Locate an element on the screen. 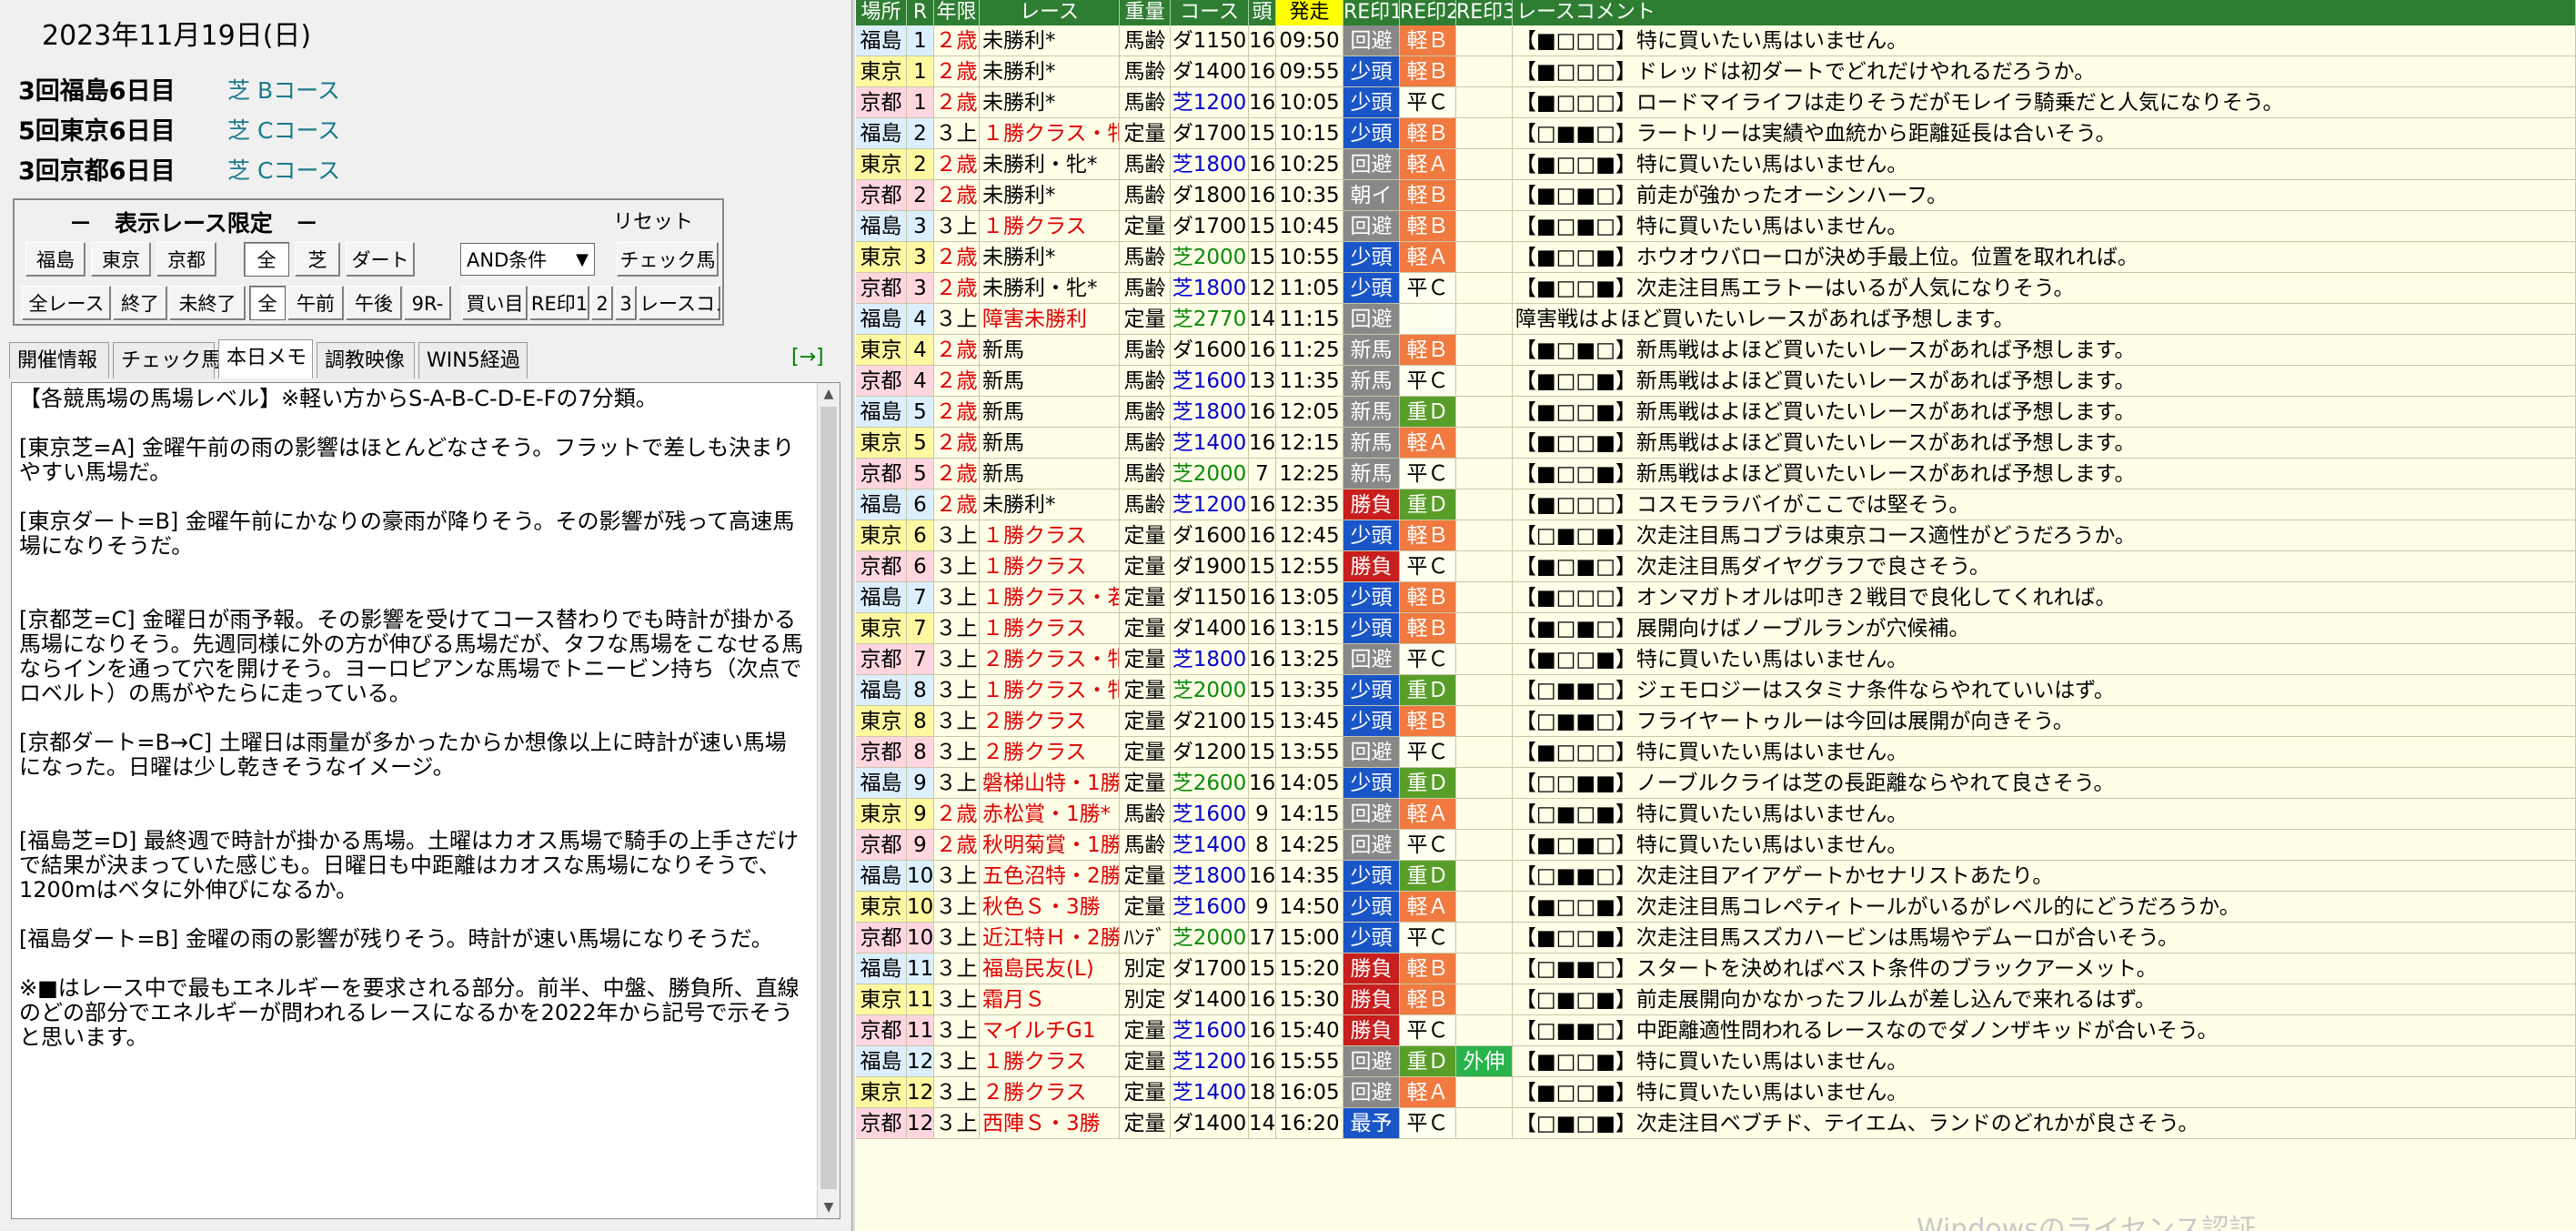  column-header: レースコメント is located at coordinates (2044, 12).